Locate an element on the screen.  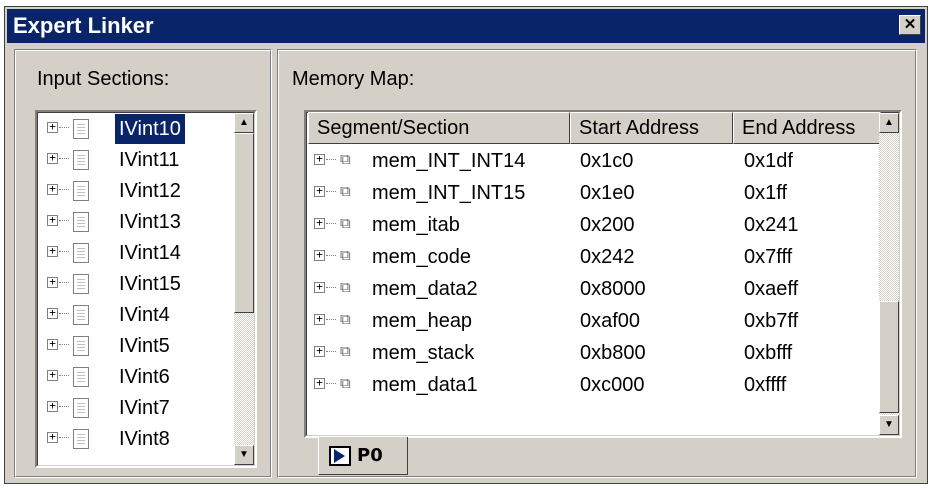
start-address-cell: 0x200 is located at coordinates (607, 225).